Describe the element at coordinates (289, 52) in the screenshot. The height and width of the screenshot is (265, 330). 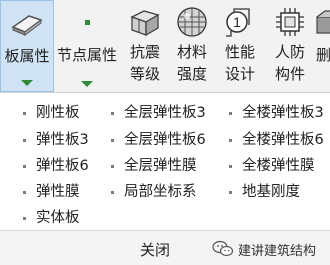
I see `civil-defense-label-1: 人防` at that location.